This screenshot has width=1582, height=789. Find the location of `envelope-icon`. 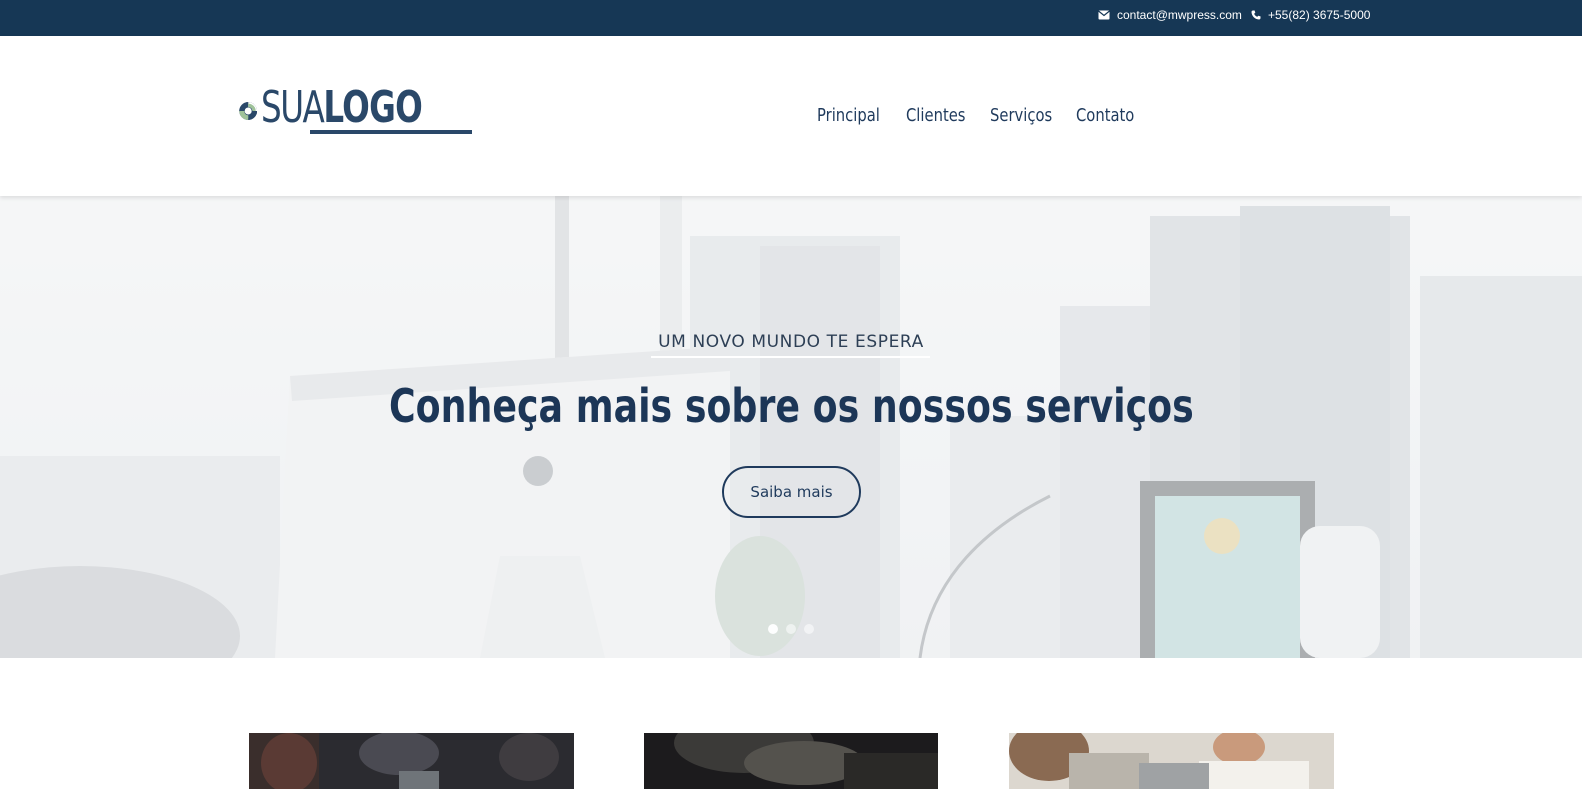

envelope-icon is located at coordinates (1104, 15).